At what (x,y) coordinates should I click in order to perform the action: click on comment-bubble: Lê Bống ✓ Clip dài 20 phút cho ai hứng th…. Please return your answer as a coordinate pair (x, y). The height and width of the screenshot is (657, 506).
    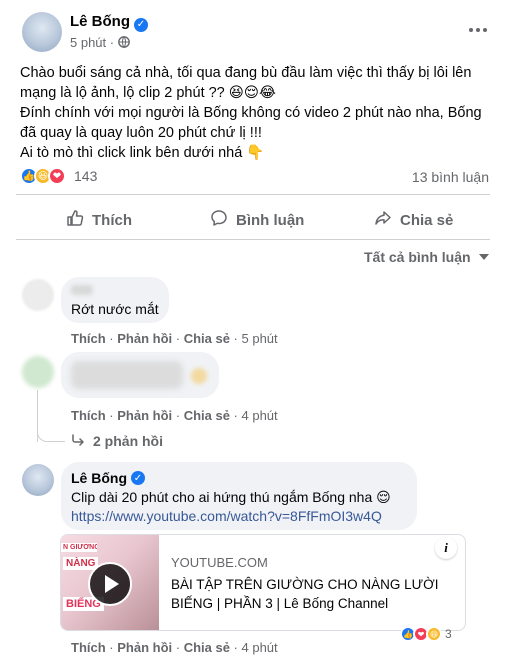
    Looking at the image, I should click on (239, 496).